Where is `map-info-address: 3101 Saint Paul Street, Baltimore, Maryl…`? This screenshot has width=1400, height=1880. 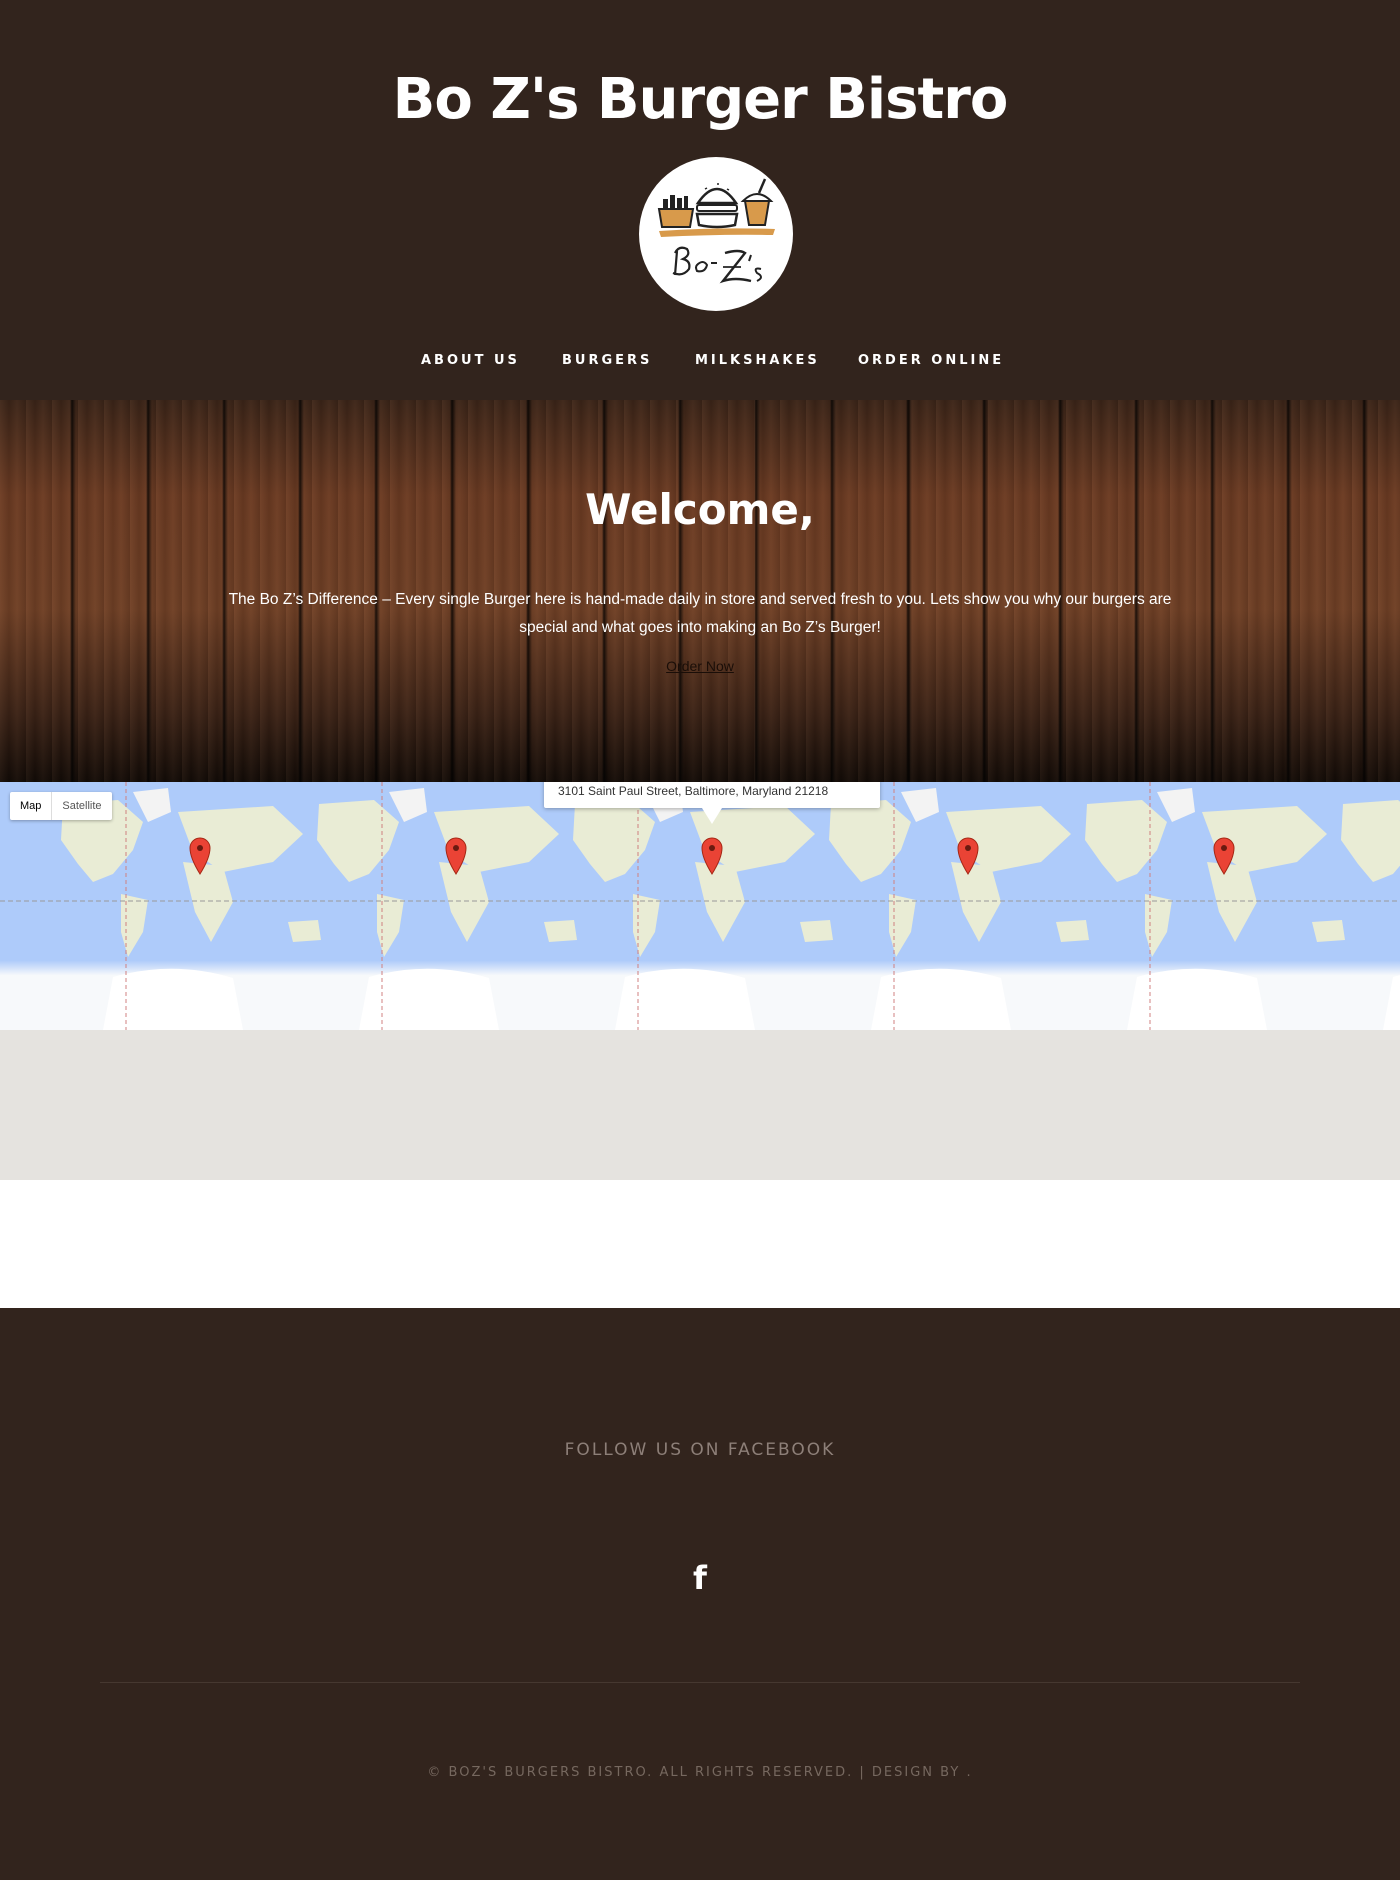
map-info-address: 3101 Saint Paul Street, Baltimore, Maryl… is located at coordinates (693, 791).